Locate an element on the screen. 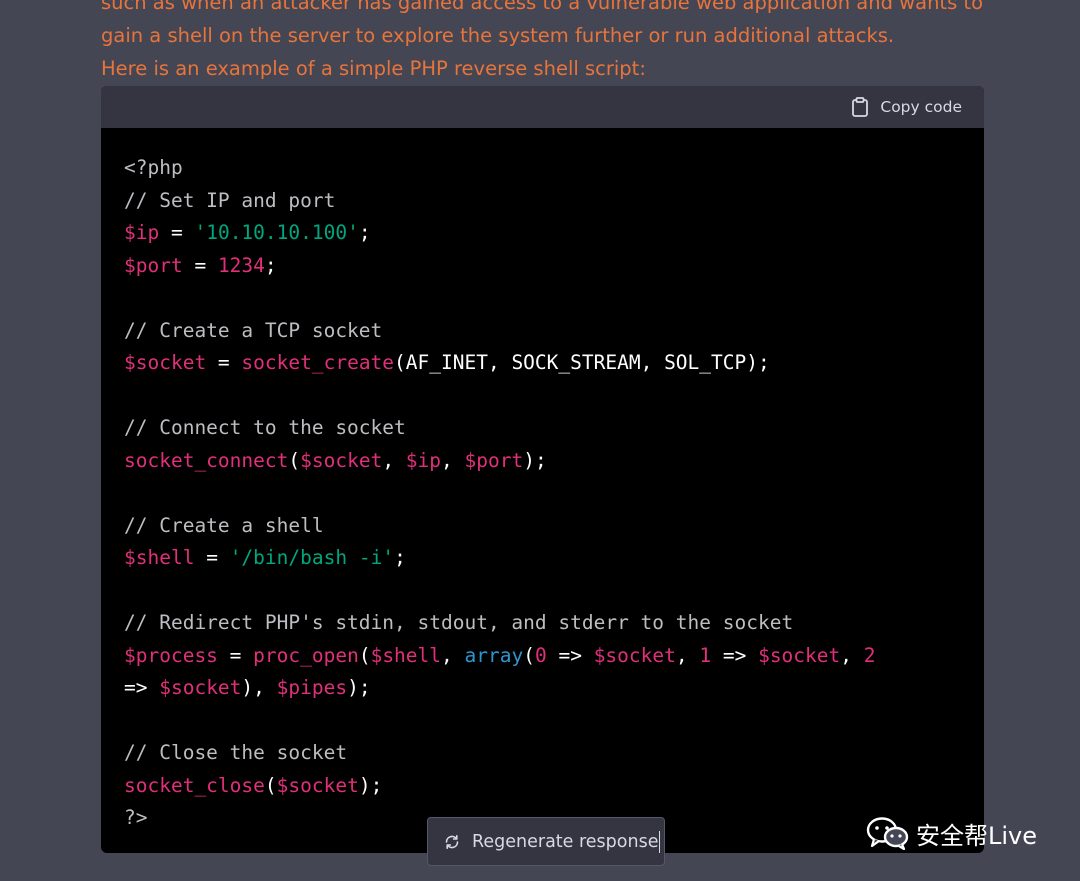  code-token-var: $pipes is located at coordinates (312, 687).